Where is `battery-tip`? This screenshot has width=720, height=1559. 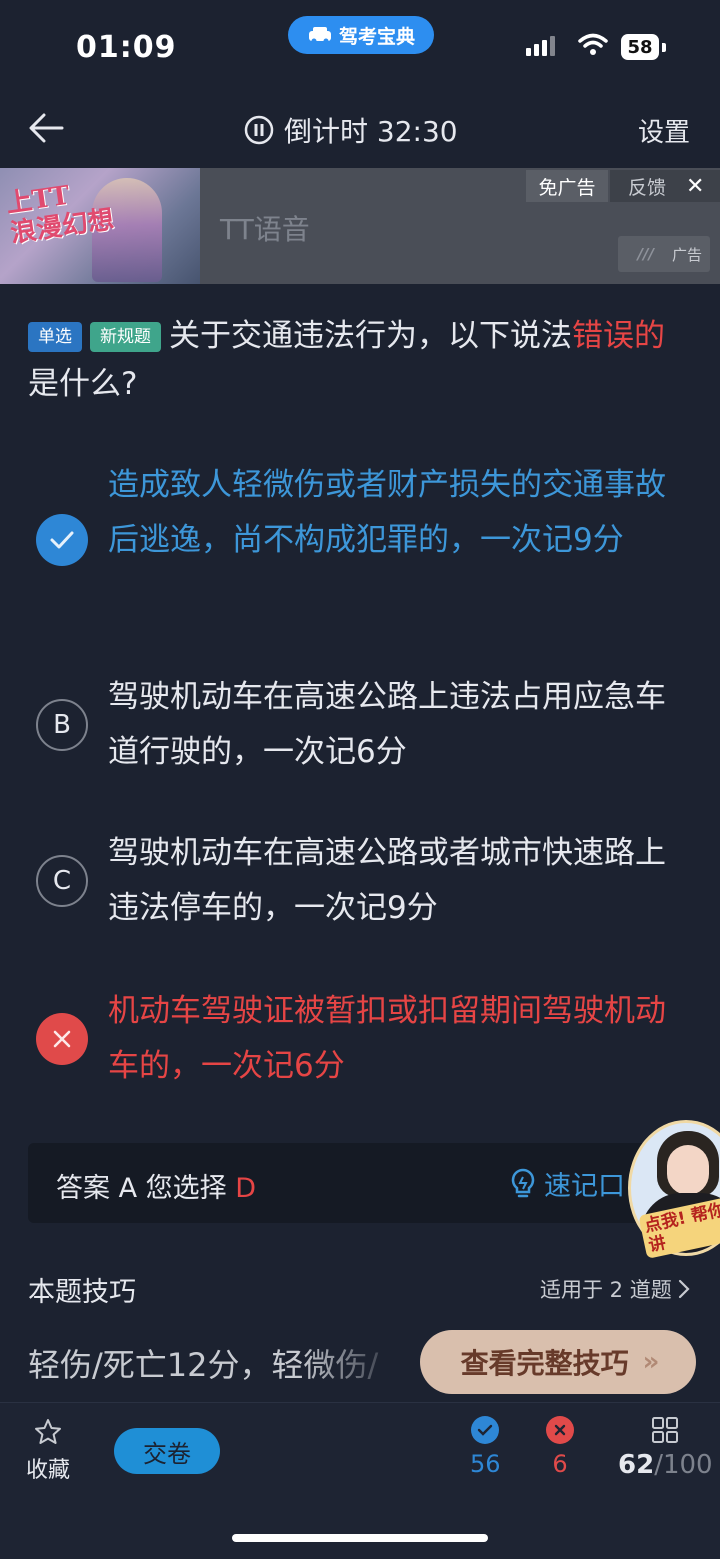 battery-tip is located at coordinates (664, 47).